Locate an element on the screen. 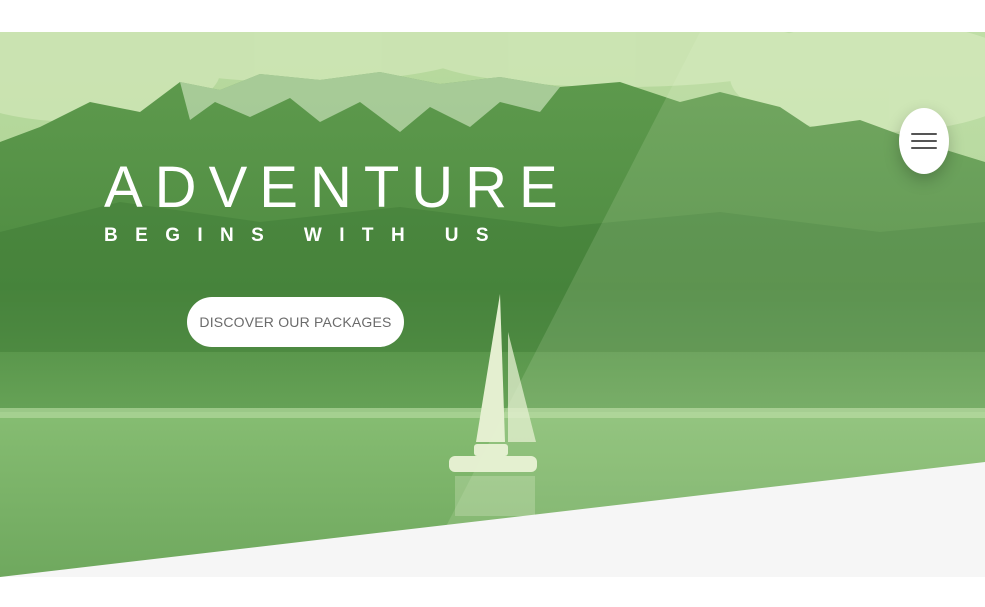  hero-subtitle: BEGINS WITH US is located at coordinates (305, 235).